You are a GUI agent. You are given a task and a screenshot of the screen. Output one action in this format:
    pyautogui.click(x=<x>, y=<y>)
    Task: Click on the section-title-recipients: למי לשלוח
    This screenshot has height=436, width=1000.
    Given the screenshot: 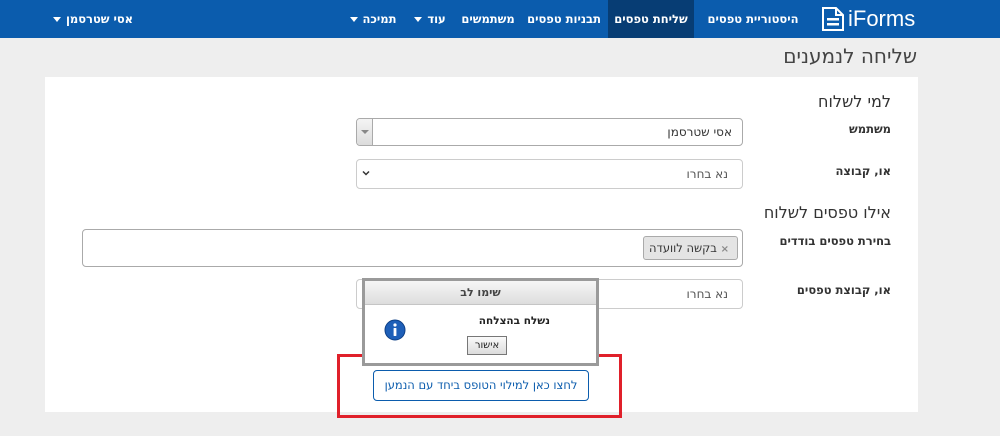 What is the action you would take?
    pyautogui.click(x=854, y=101)
    